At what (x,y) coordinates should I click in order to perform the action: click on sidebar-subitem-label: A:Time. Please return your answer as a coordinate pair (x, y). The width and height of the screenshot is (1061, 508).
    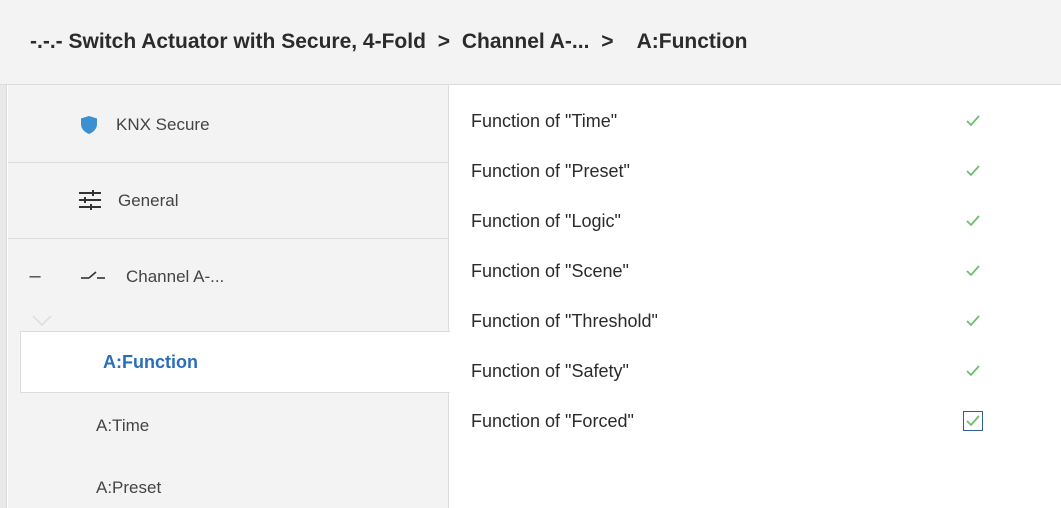
    Looking at the image, I should click on (123, 425).